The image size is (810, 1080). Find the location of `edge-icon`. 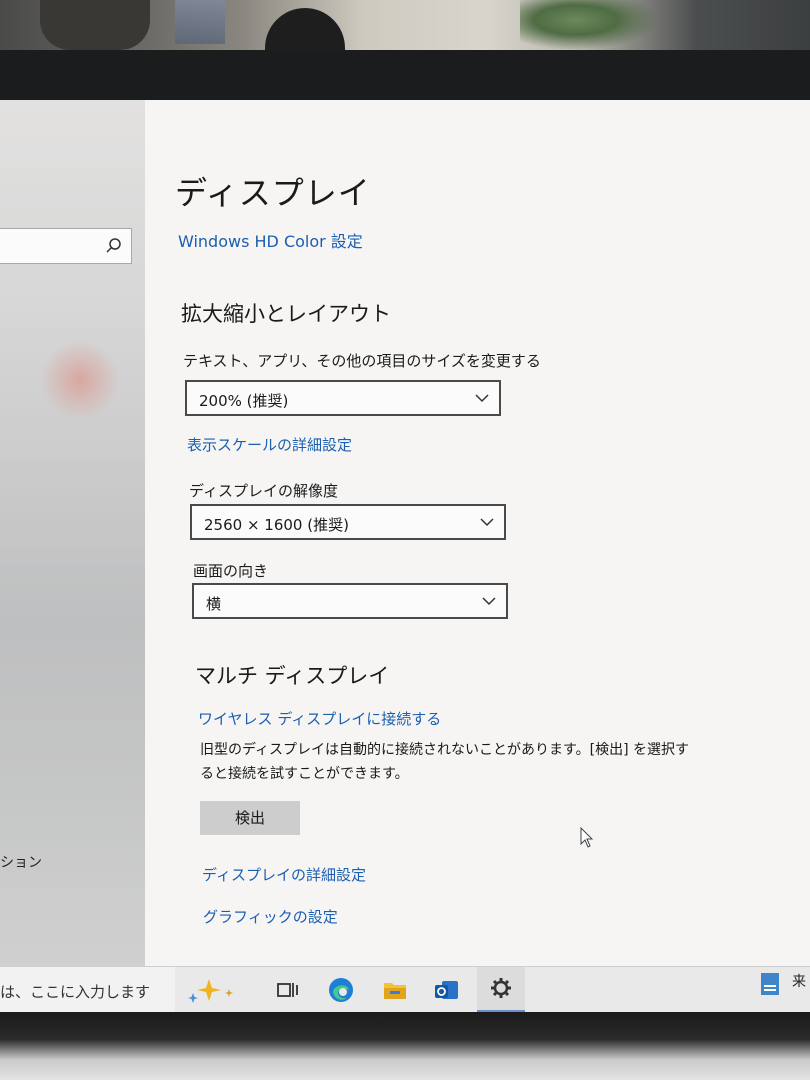

edge-icon is located at coordinates (341, 990).